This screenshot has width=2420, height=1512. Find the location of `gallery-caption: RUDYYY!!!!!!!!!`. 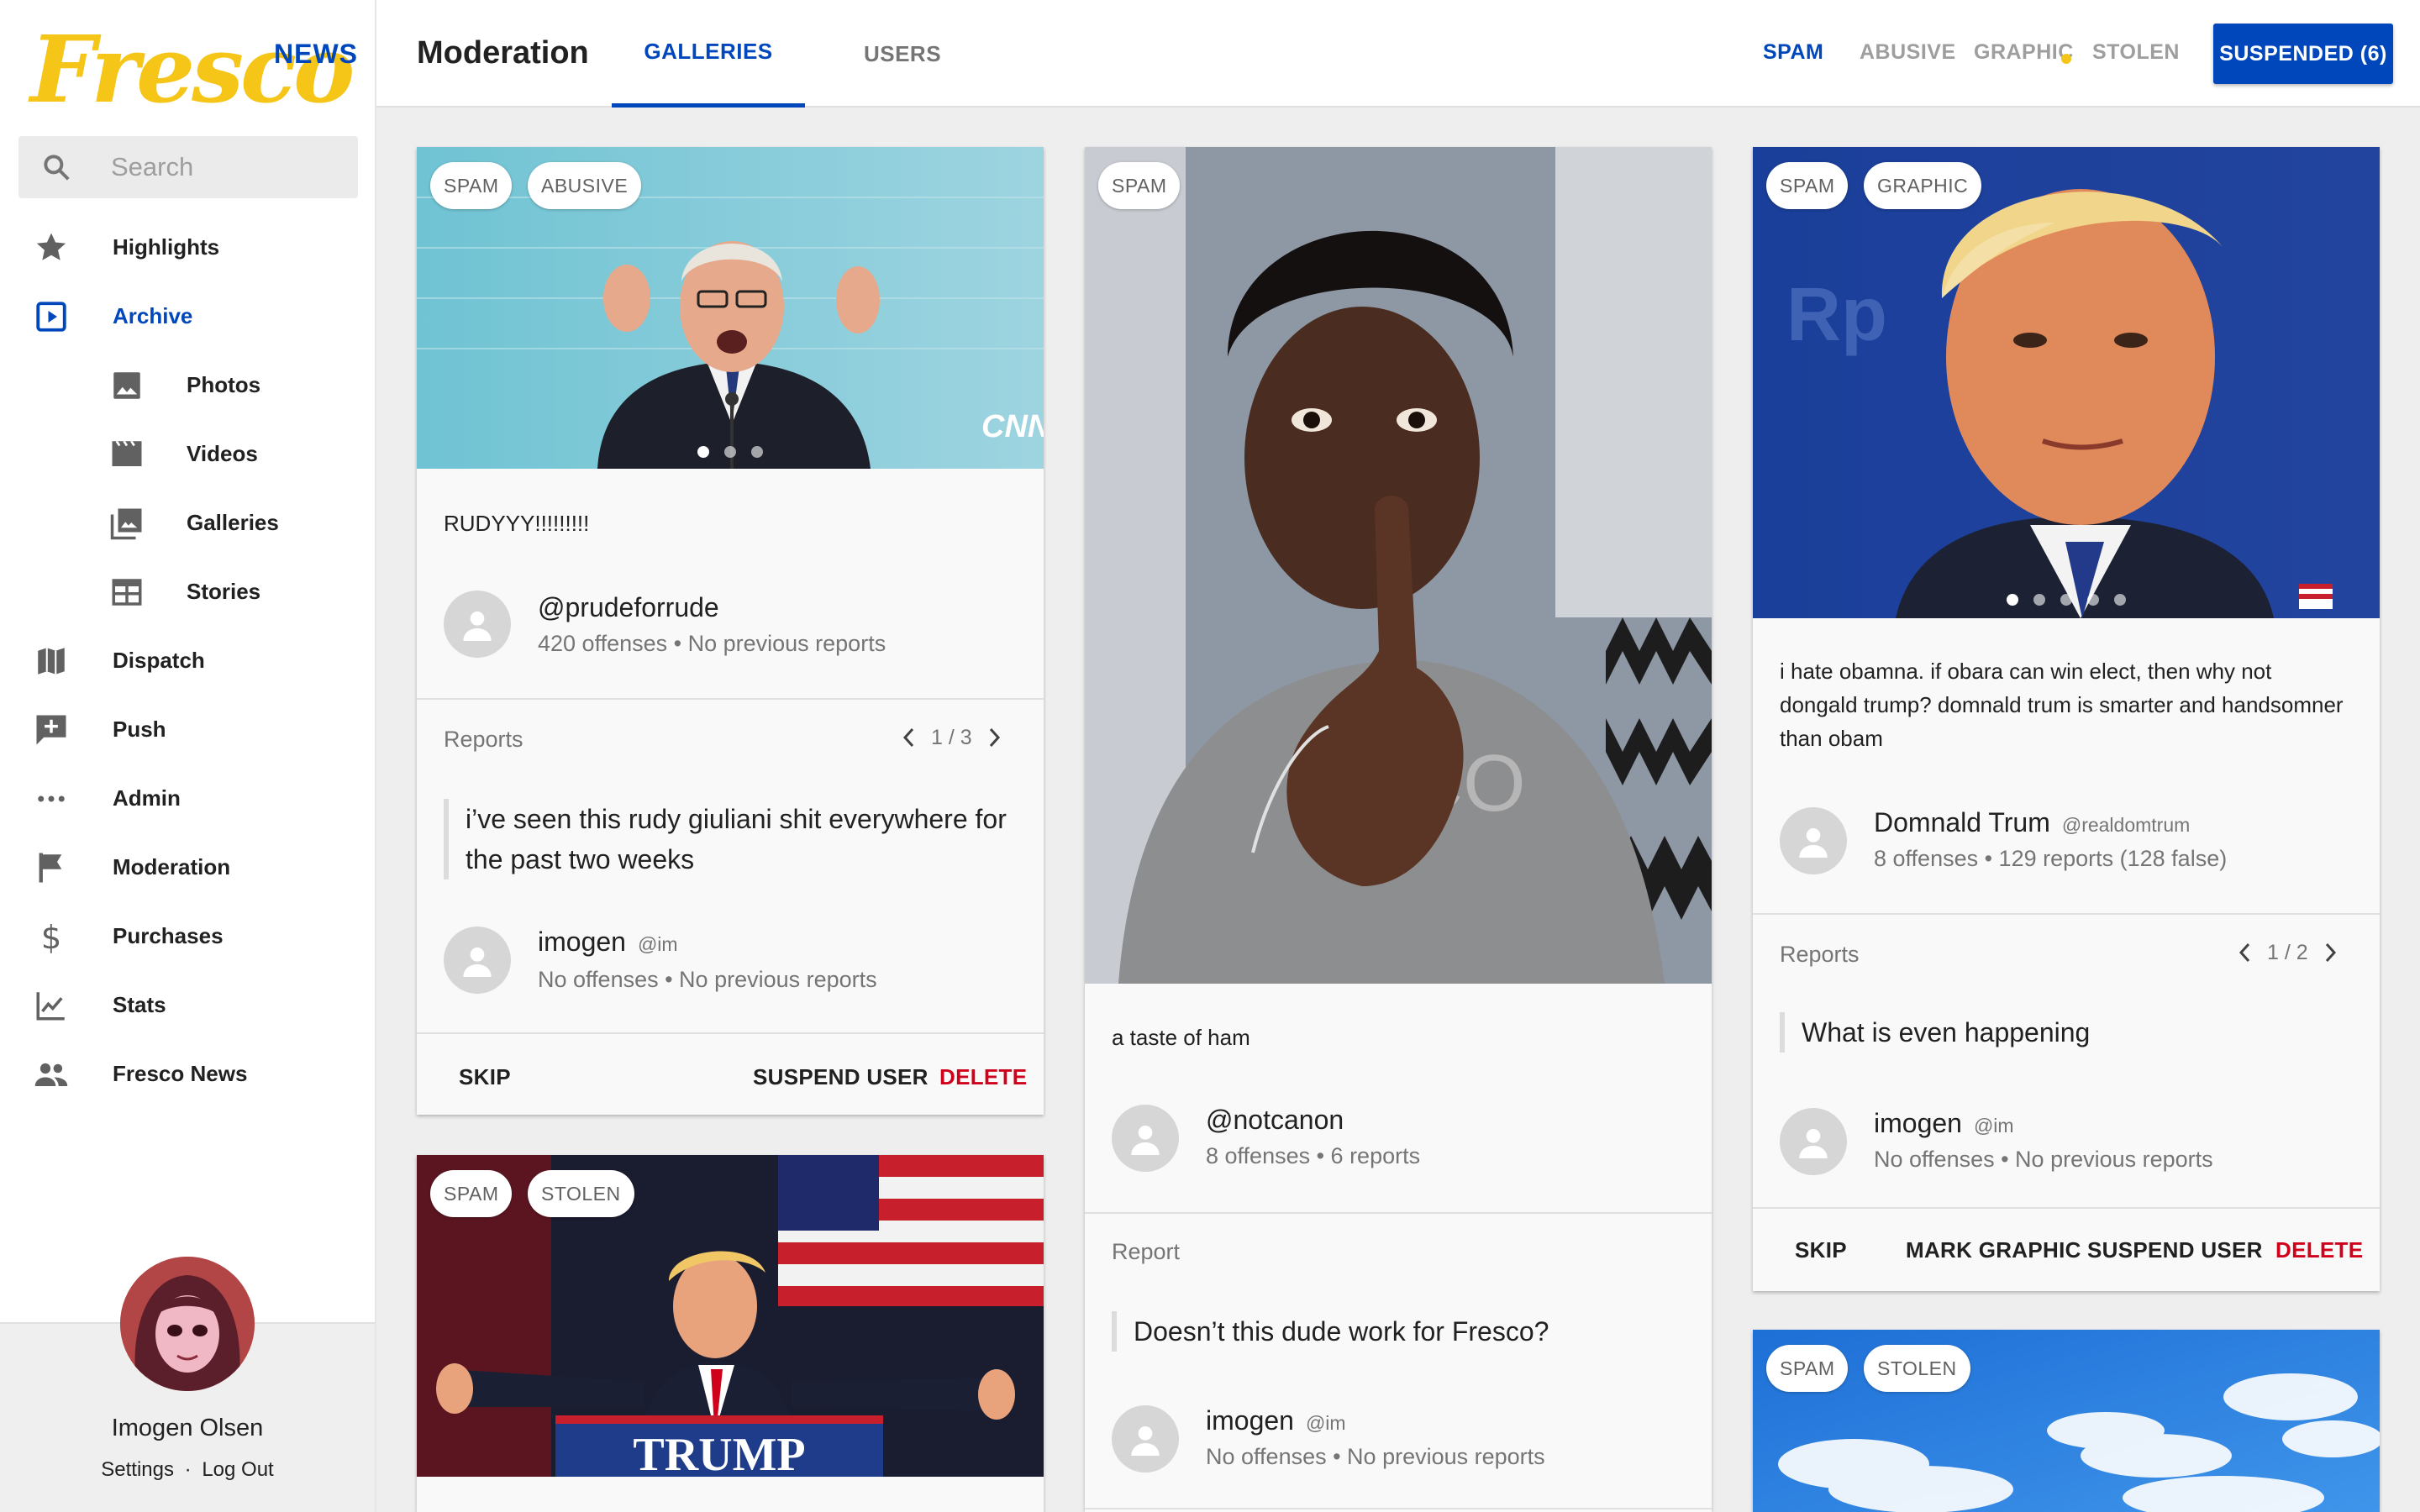

gallery-caption: RUDYYY!!!!!!!!! is located at coordinates (517, 523).